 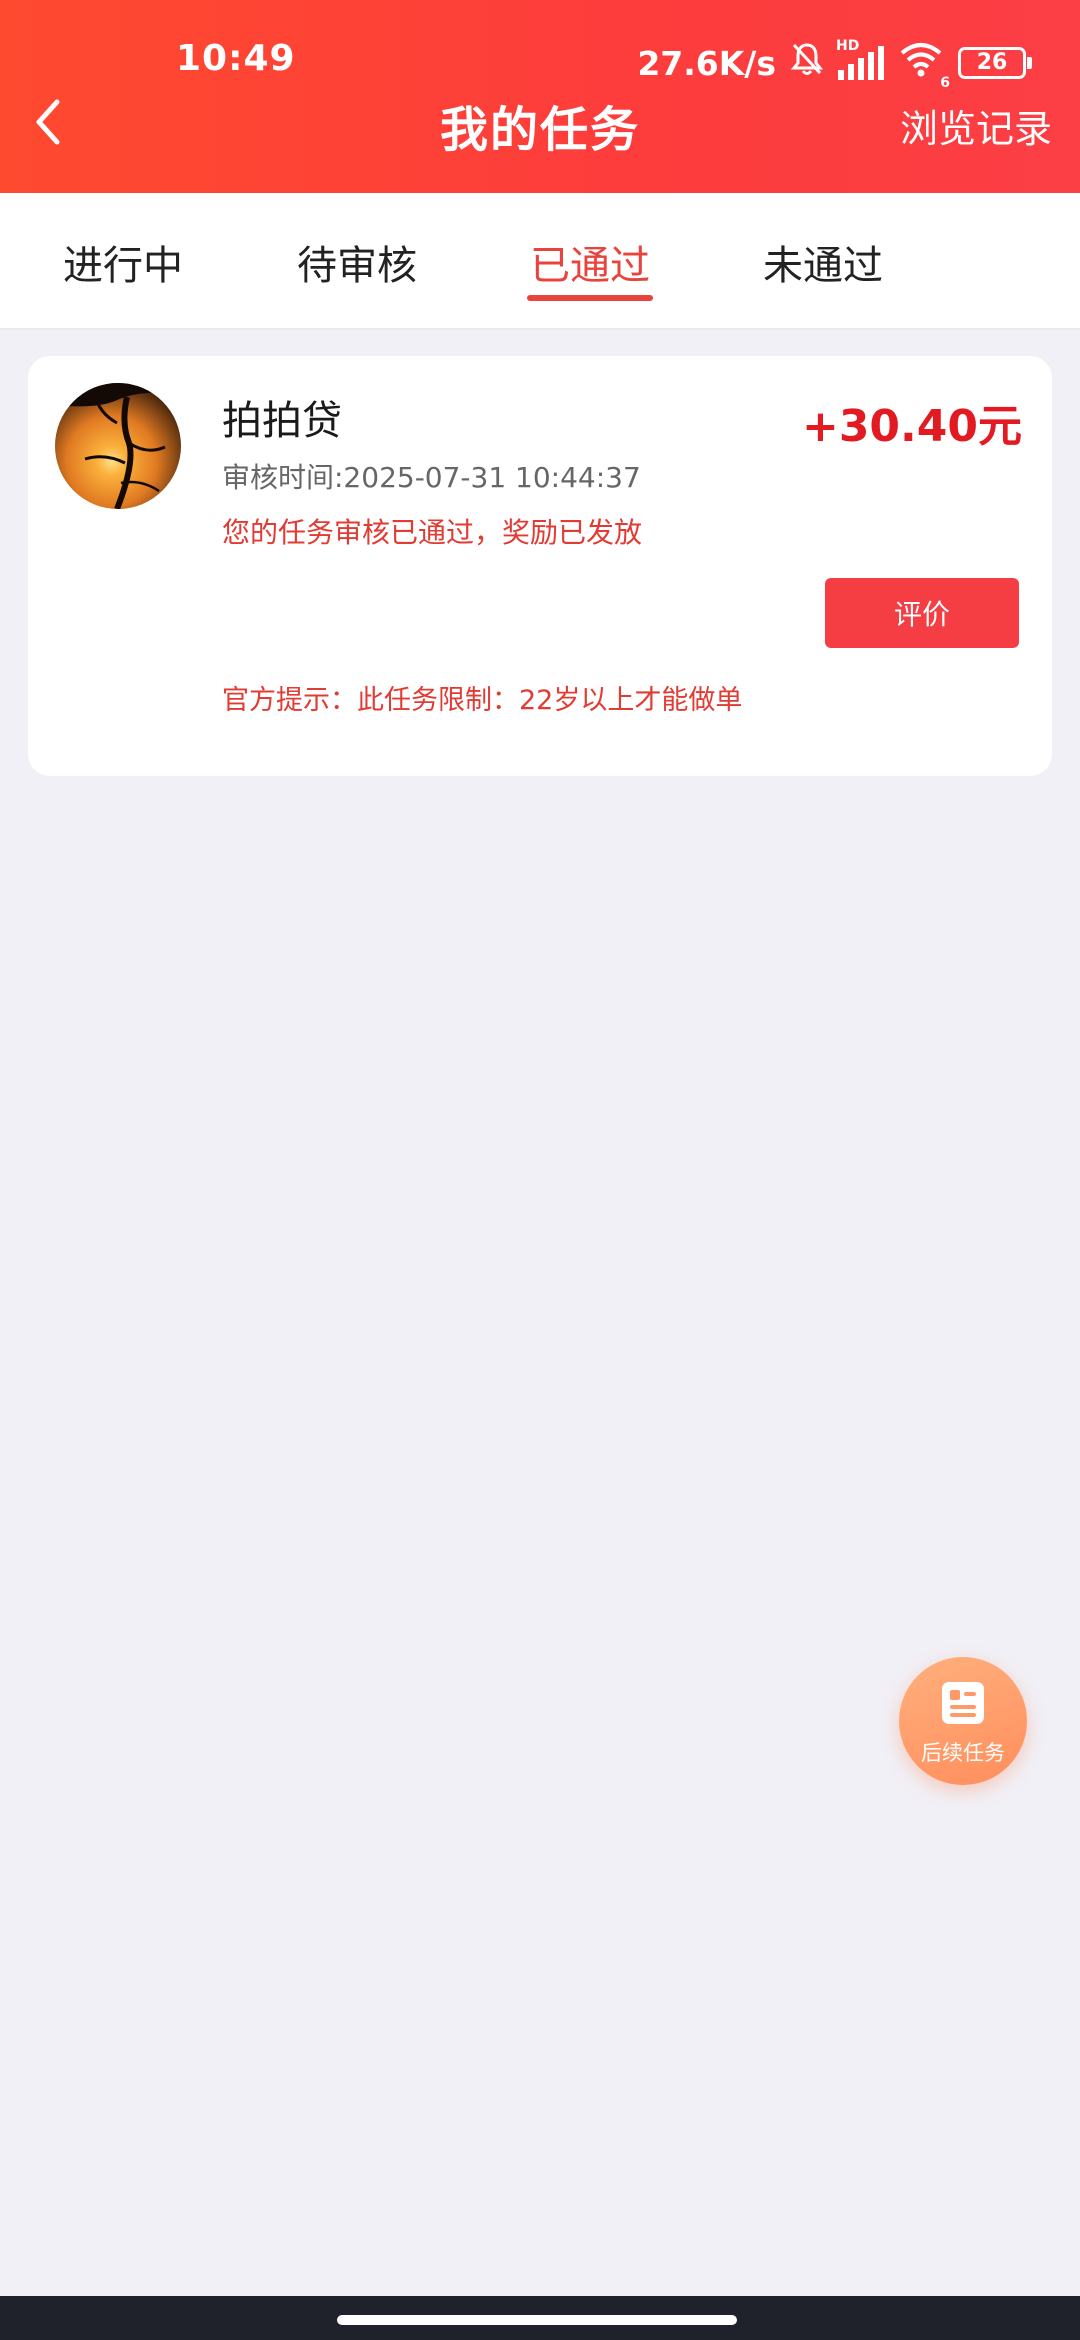 I want to click on review-time: 审核时间:2025-07-31 10:44:37, so click(x=431, y=477).